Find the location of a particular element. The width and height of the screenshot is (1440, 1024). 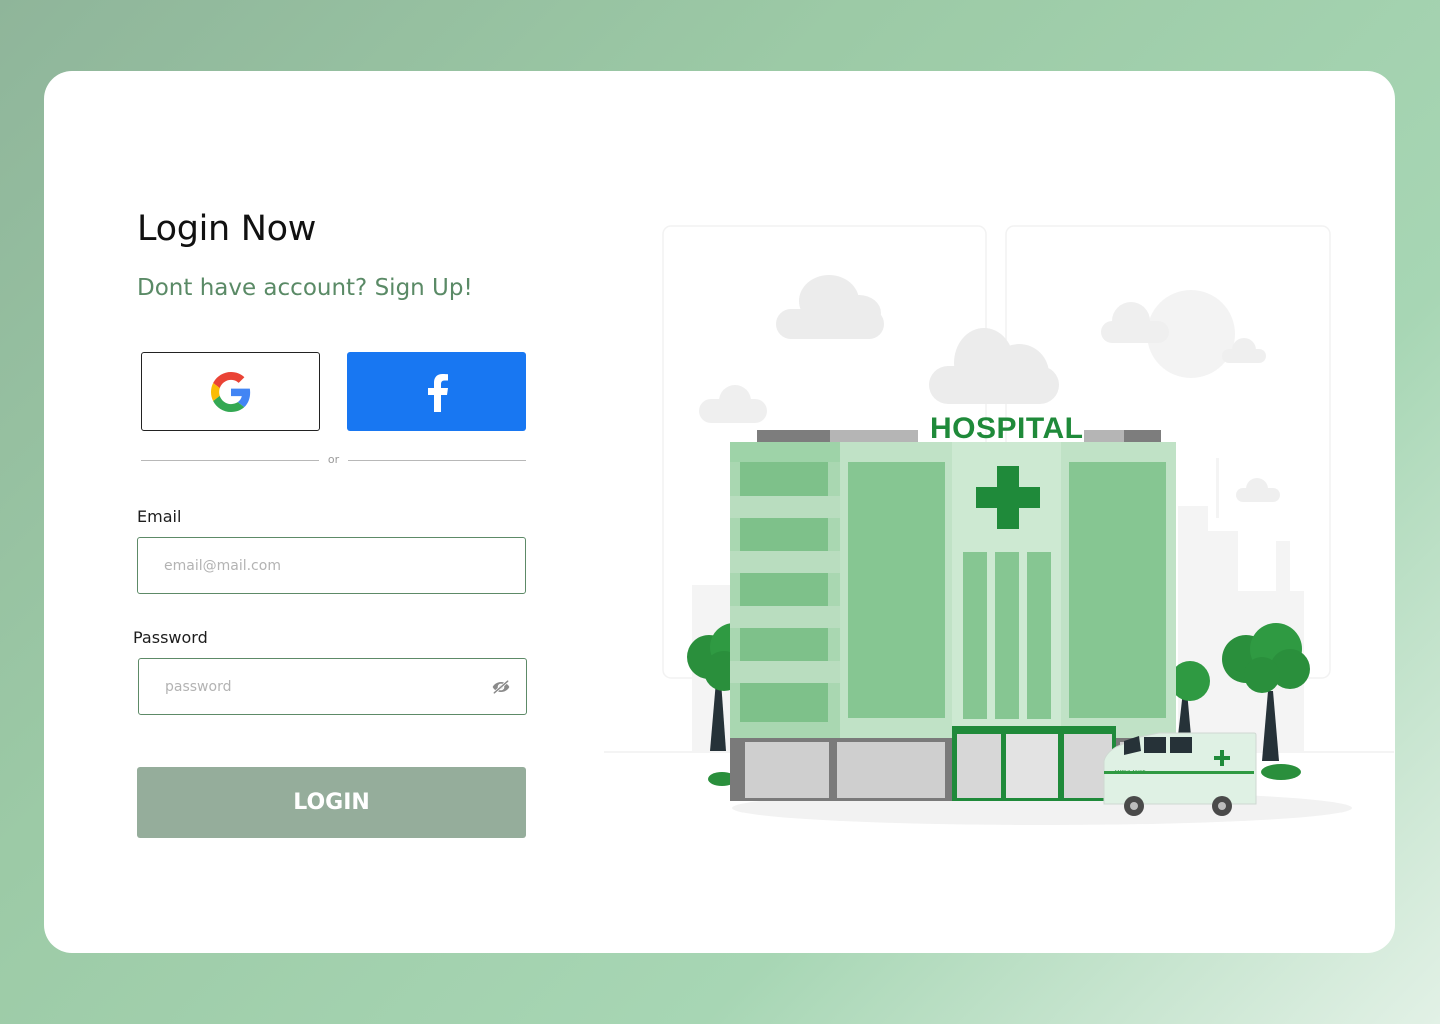

page-title: Login Now is located at coordinates (227, 229).